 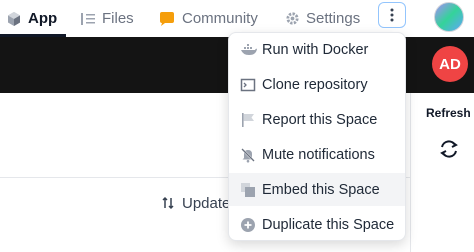 I want to click on menu-item-label: Embed this Space, so click(x=321, y=189).